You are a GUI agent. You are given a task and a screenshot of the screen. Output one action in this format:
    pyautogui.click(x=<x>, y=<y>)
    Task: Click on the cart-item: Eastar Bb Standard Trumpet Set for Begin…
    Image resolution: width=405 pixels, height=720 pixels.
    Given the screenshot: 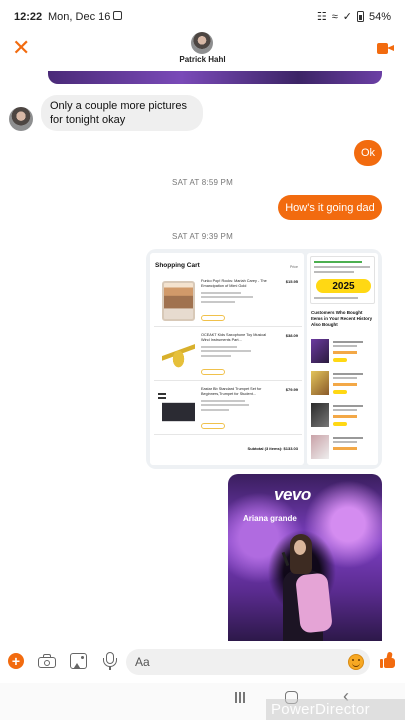 What is the action you would take?
    pyautogui.click(x=228, y=409)
    